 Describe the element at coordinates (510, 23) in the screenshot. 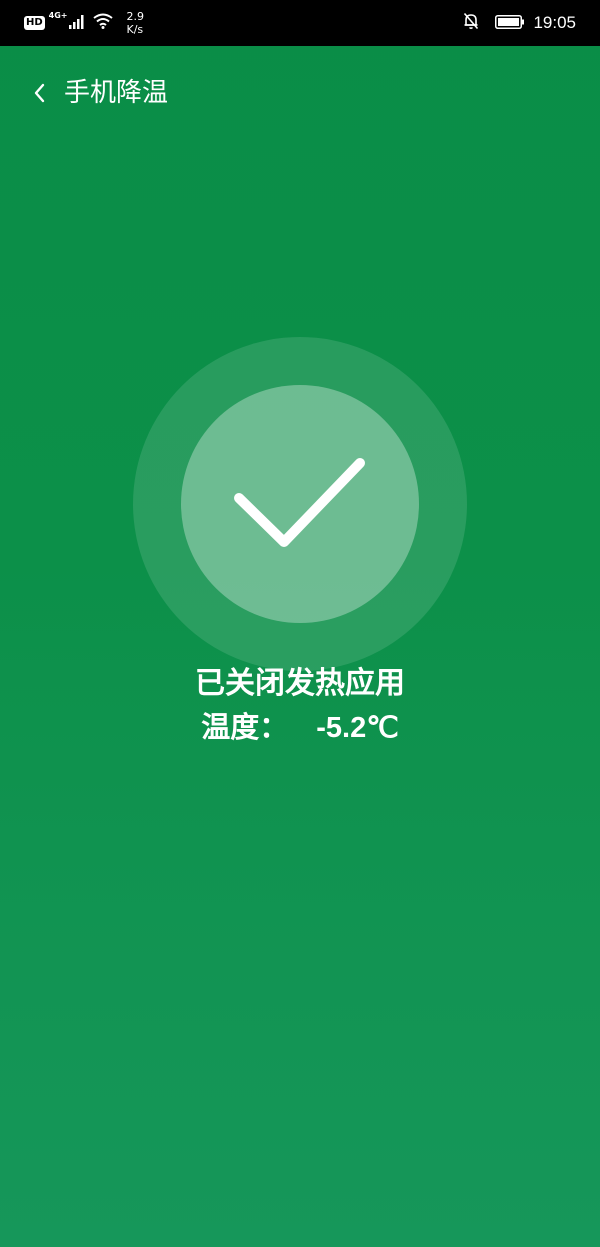

I see `battery-icon` at that location.